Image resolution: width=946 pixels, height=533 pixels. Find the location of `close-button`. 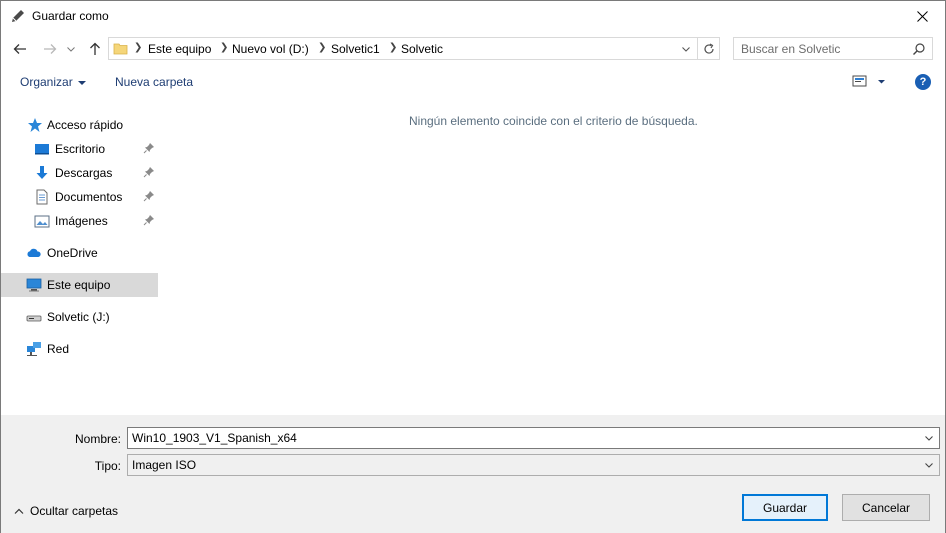

close-button is located at coordinates (922, 16).